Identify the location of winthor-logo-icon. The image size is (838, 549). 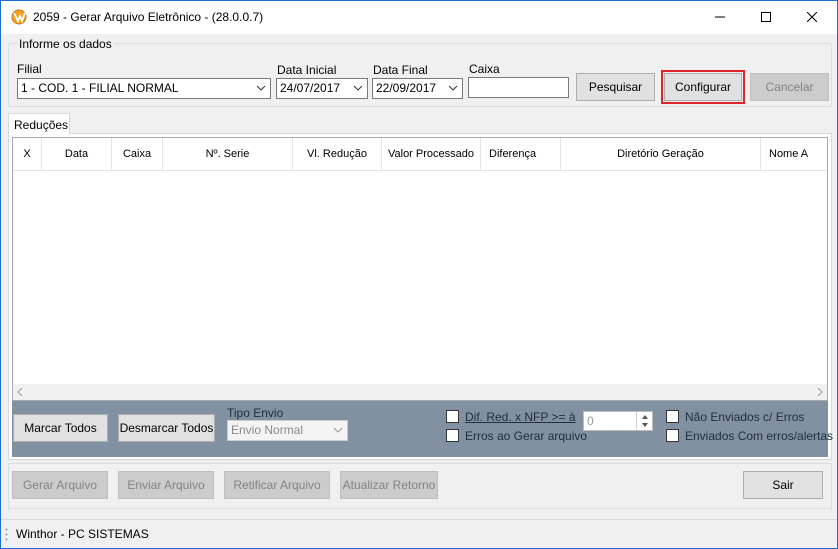
(19, 17).